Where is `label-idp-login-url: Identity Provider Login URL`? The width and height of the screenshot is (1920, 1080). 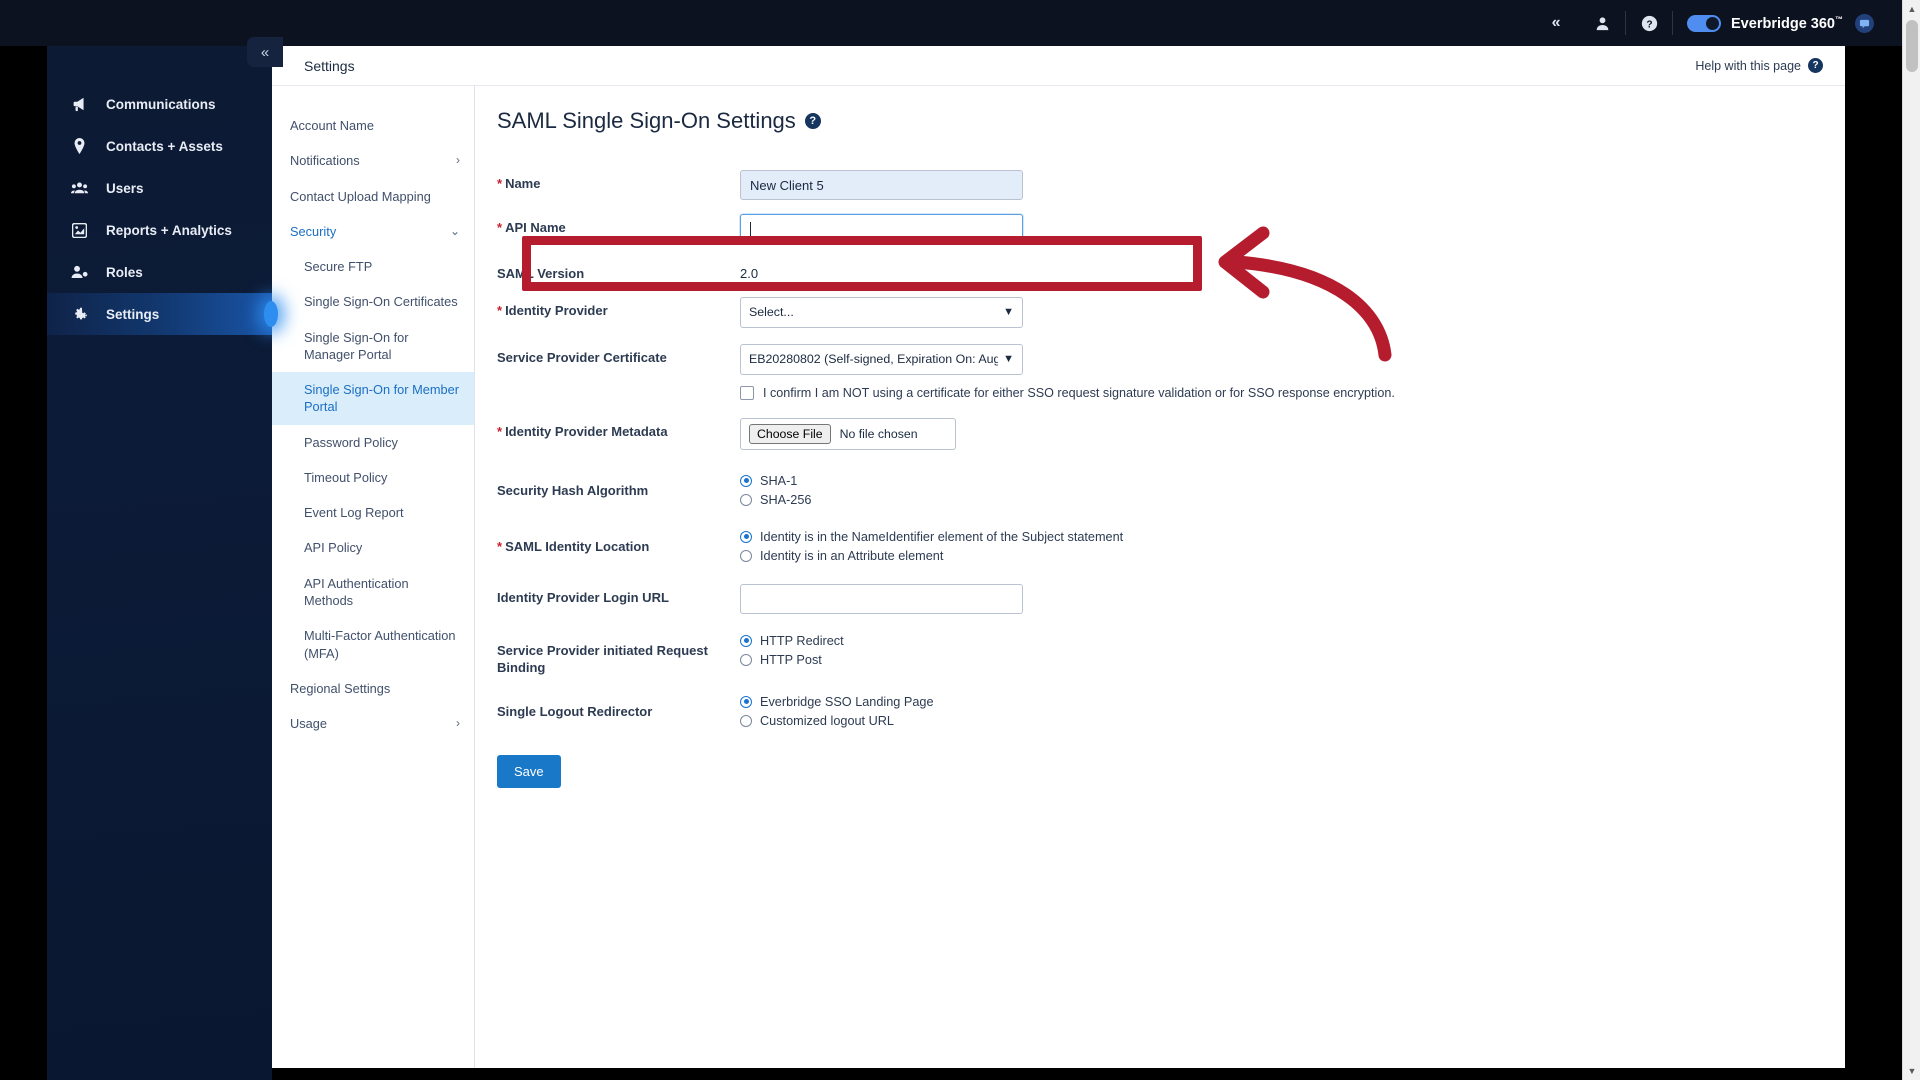 label-idp-login-url: Identity Provider Login URL is located at coordinates (583, 597).